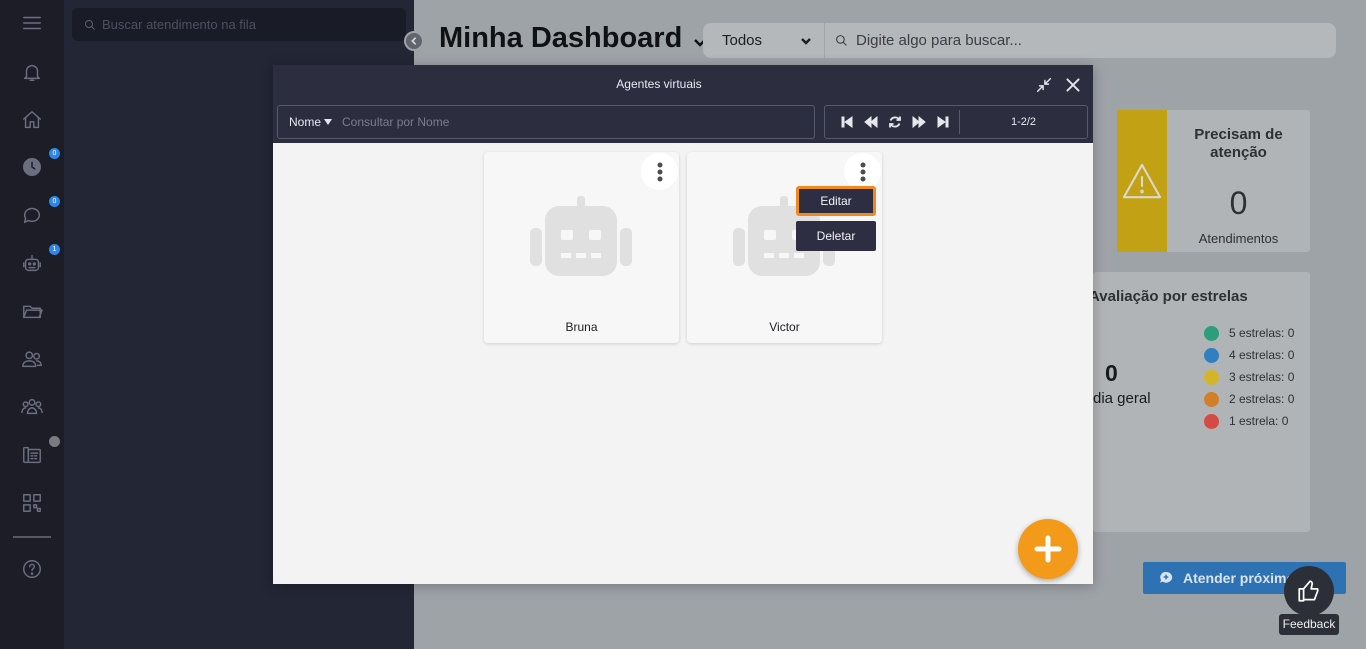  What do you see at coordinates (567, 122) in the screenshot?
I see `name-search-input` at bounding box center [567, 122].